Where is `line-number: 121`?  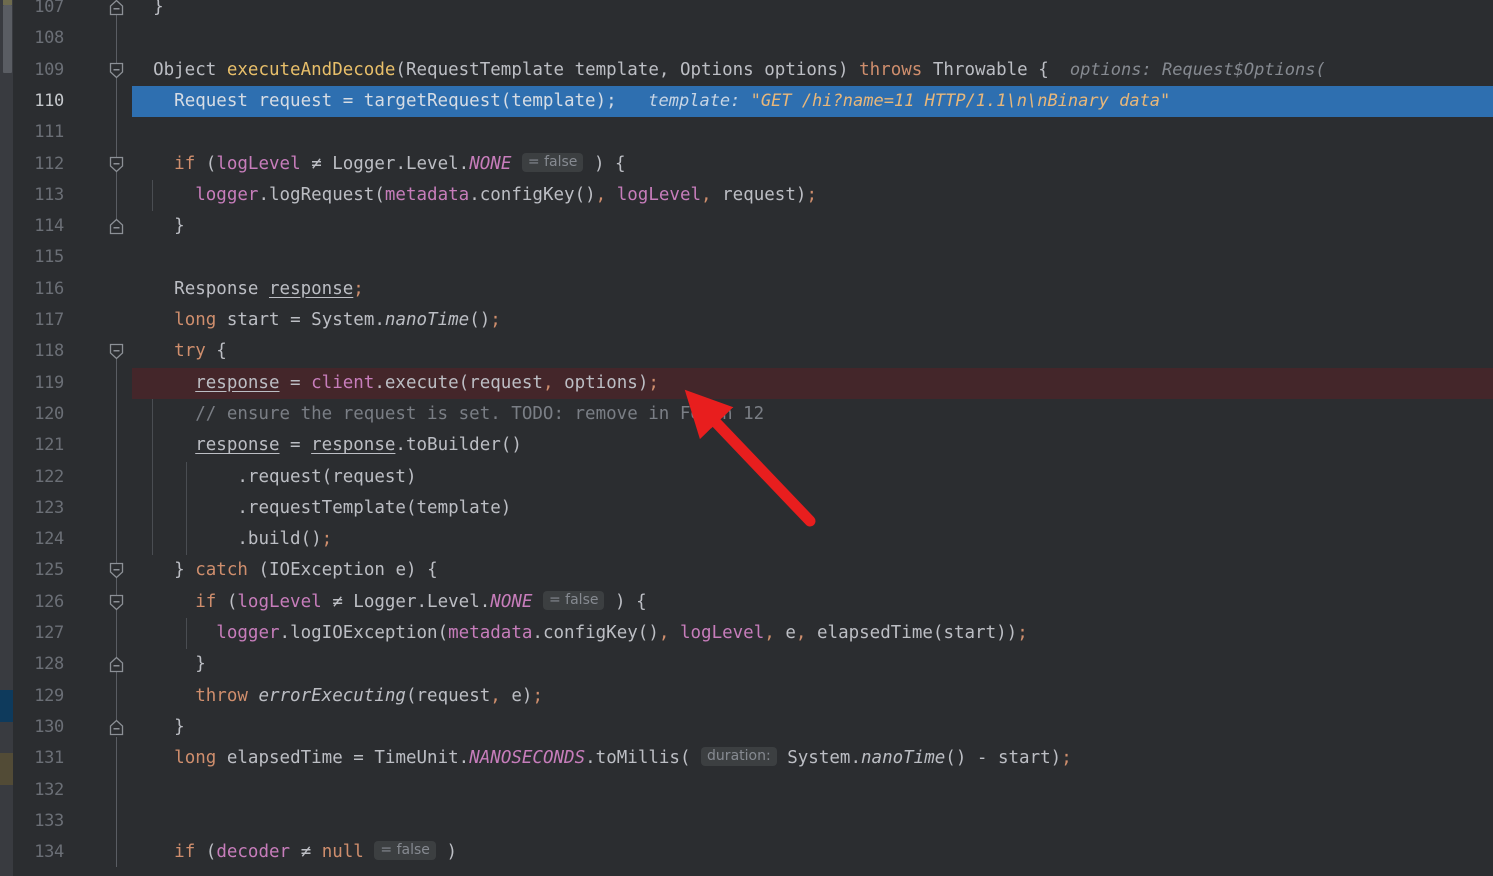
line-number: 121 is located at coordinates (49, 445).